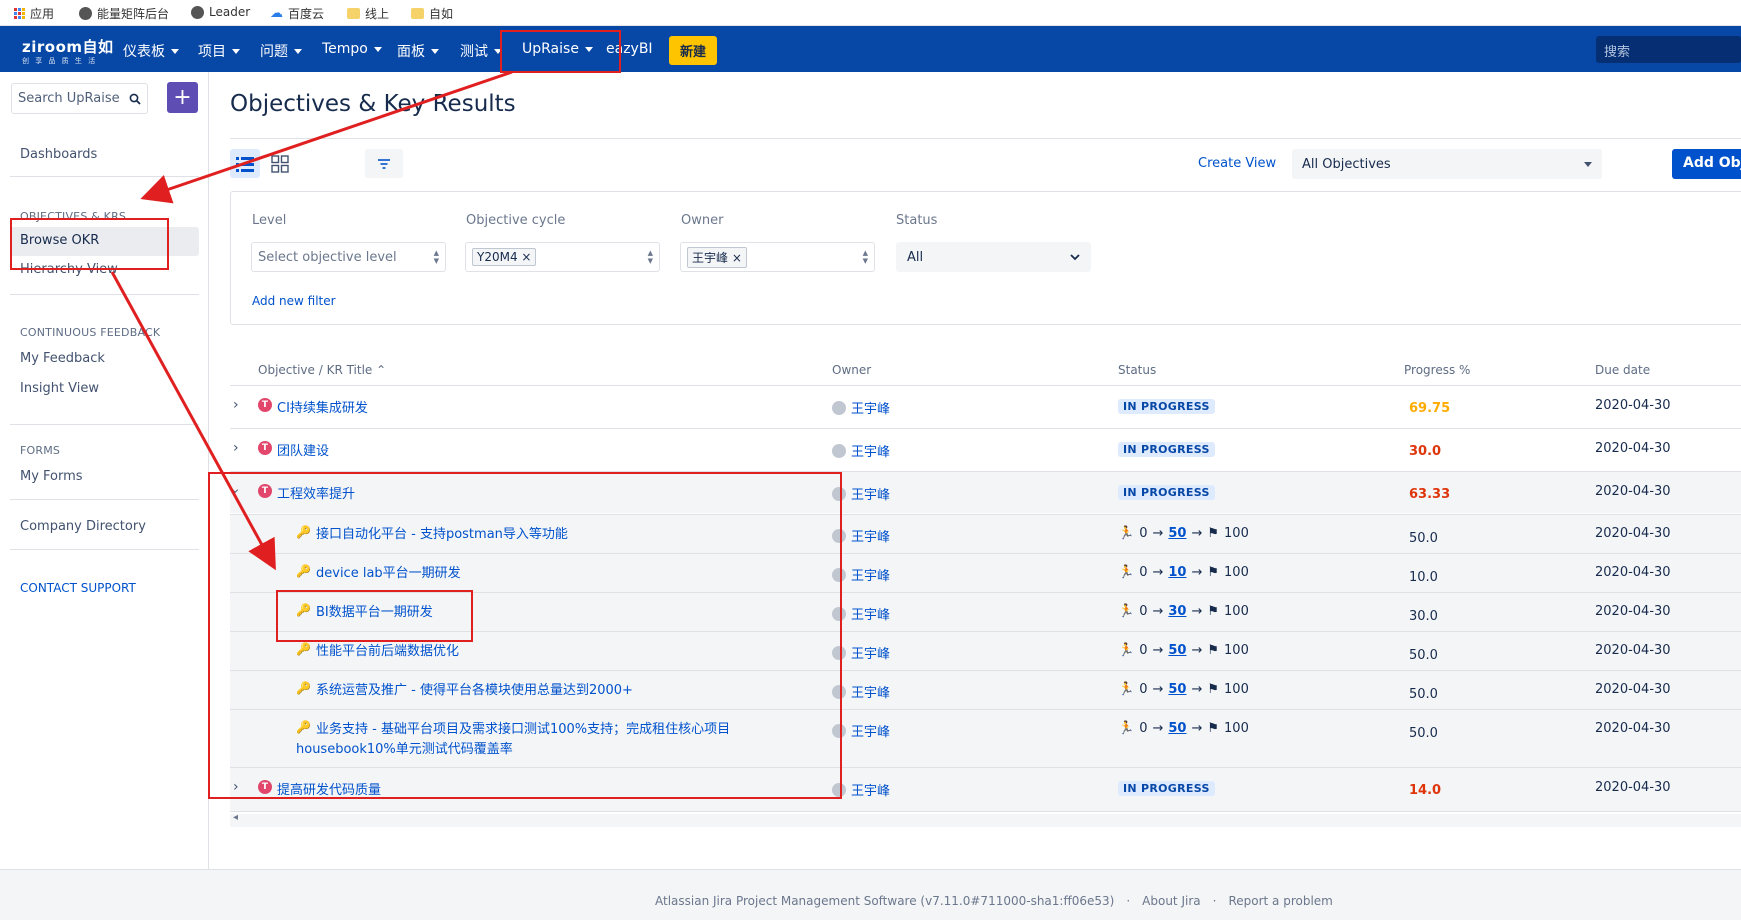 This screenshot has width=1741, height=920. I want to click on column-header-title: Objective / KR Title ⌃, so click(322, 370).